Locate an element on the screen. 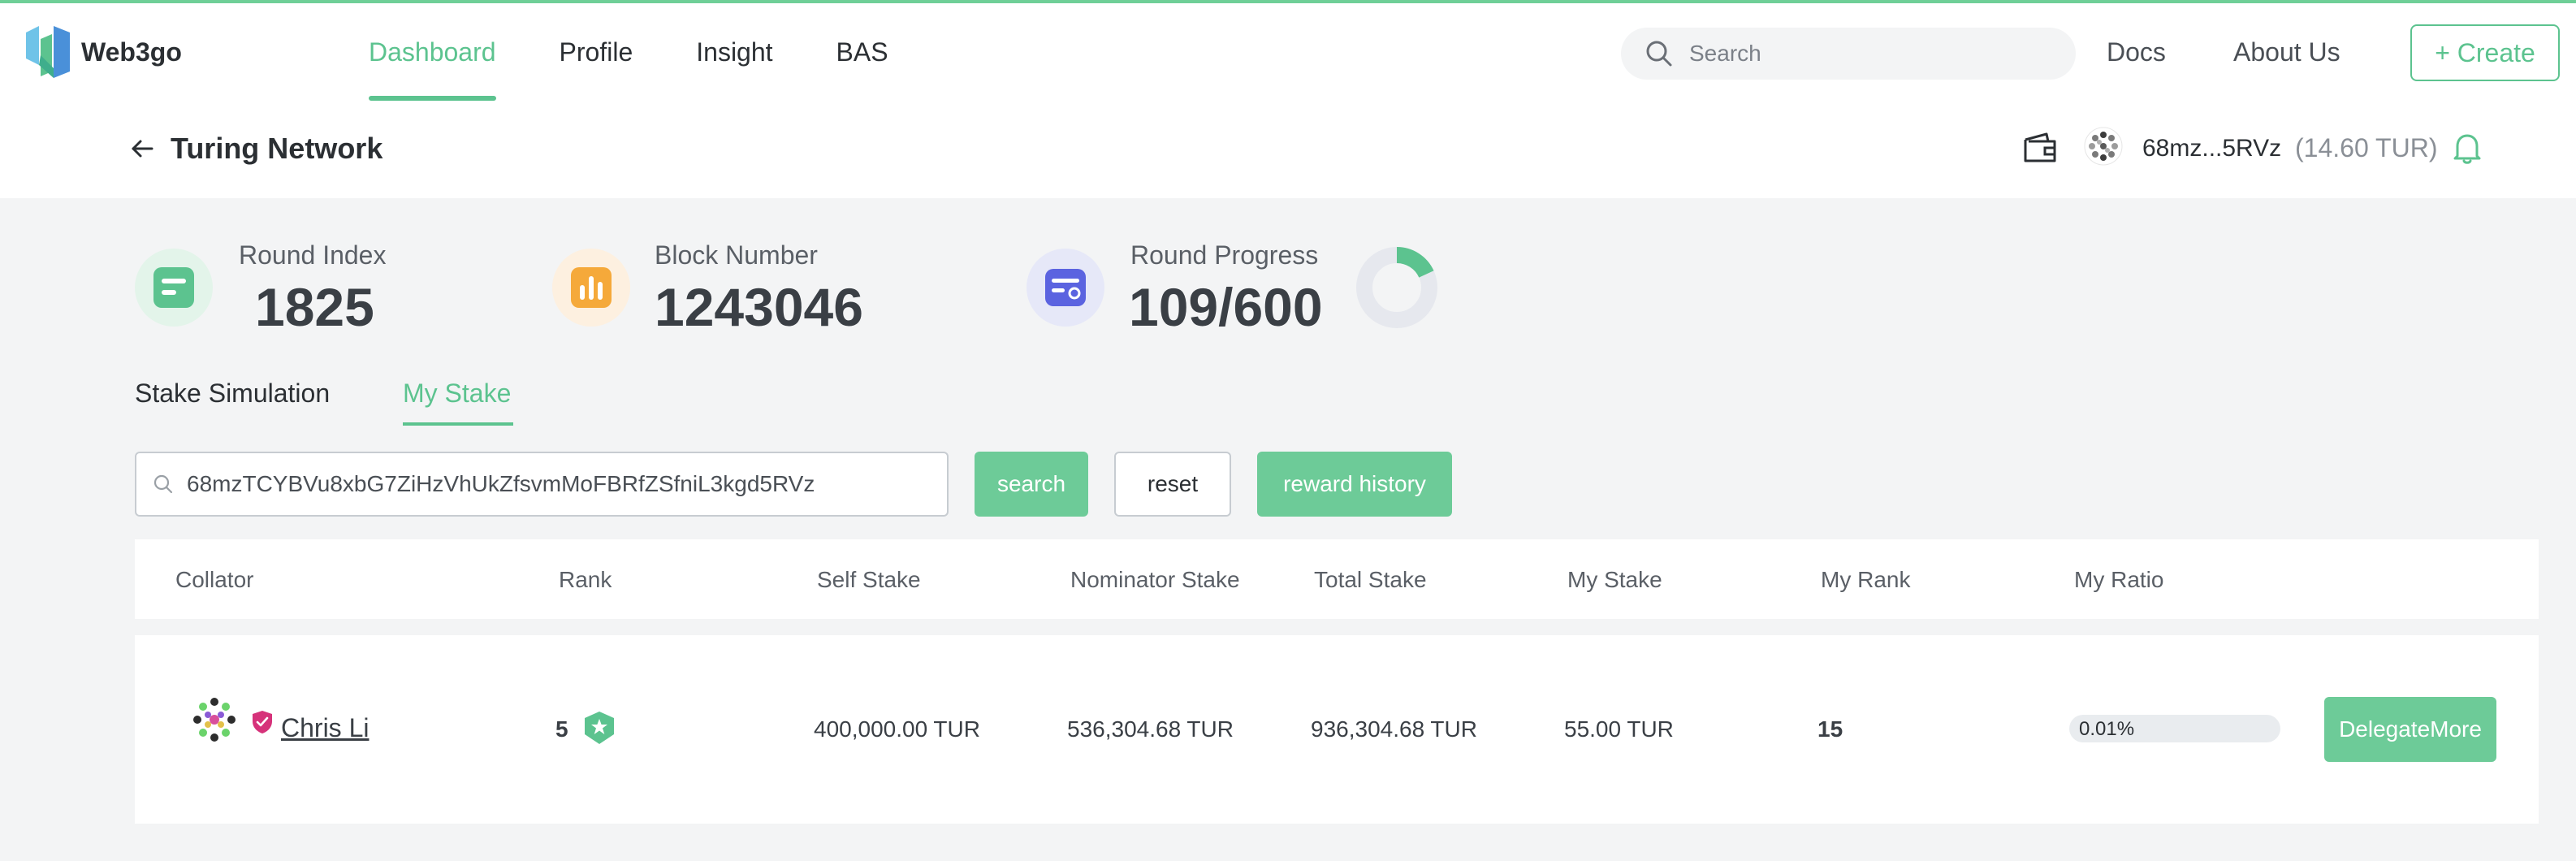  network-header: Turing Network 68mz...5RVz (14.60 TUR) is located at coordinates (1288, 149).